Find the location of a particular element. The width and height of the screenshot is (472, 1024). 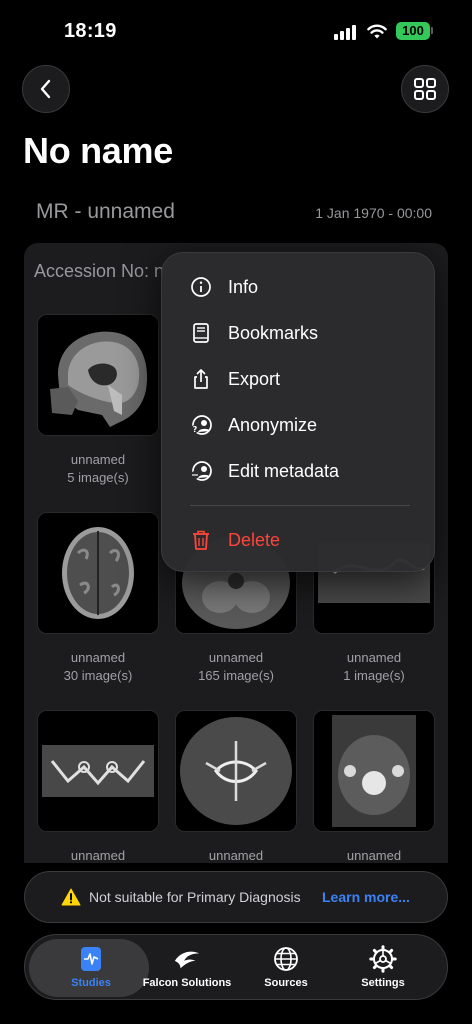

image-count: 30 image(s) is located at coordinates (98, 675).